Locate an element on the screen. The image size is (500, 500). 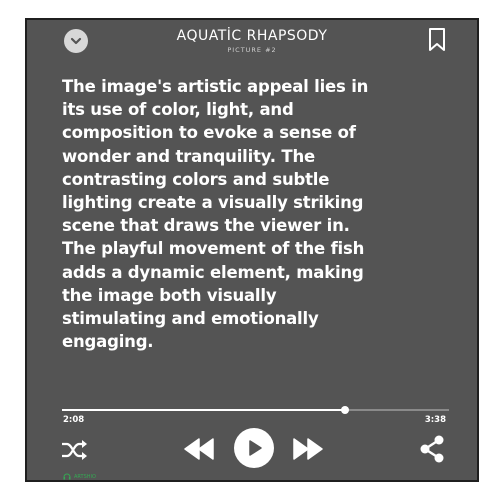
progress-bar is located at coordinates (255, 410).